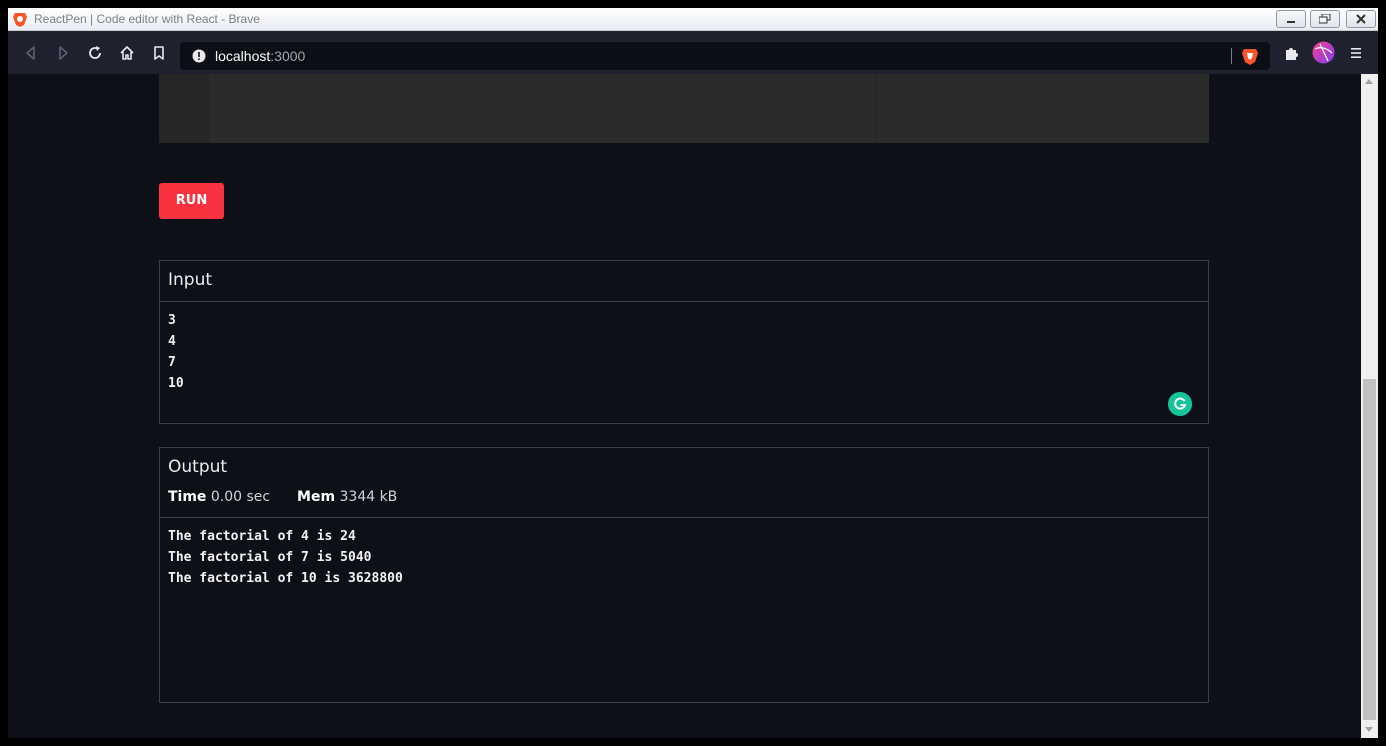 This screenshot has width=1386, height=746. Describe the element at coordinates (270, 557) in the screenshot. I see `output-line: The factorial of 7 is 5040` at that location.